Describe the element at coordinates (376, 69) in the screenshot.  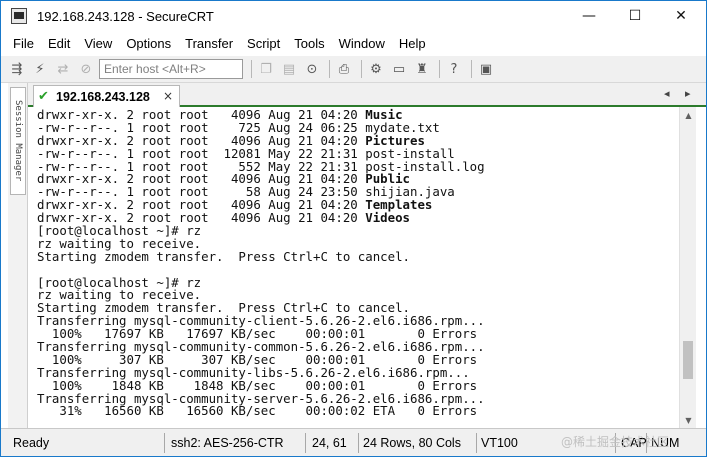
I see `settings-icon: ⚙` at that location.